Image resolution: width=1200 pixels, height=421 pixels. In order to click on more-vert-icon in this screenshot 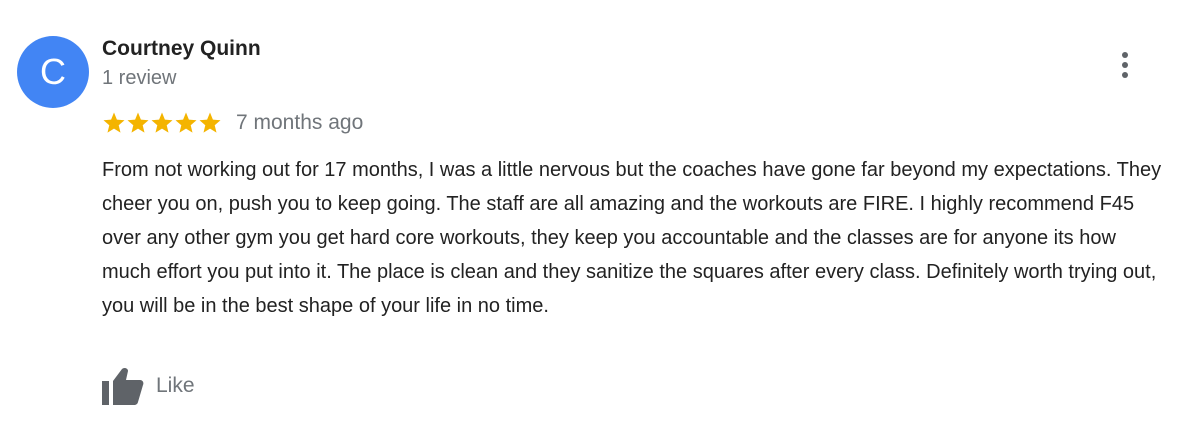, I will do `click(1125, 65)`.